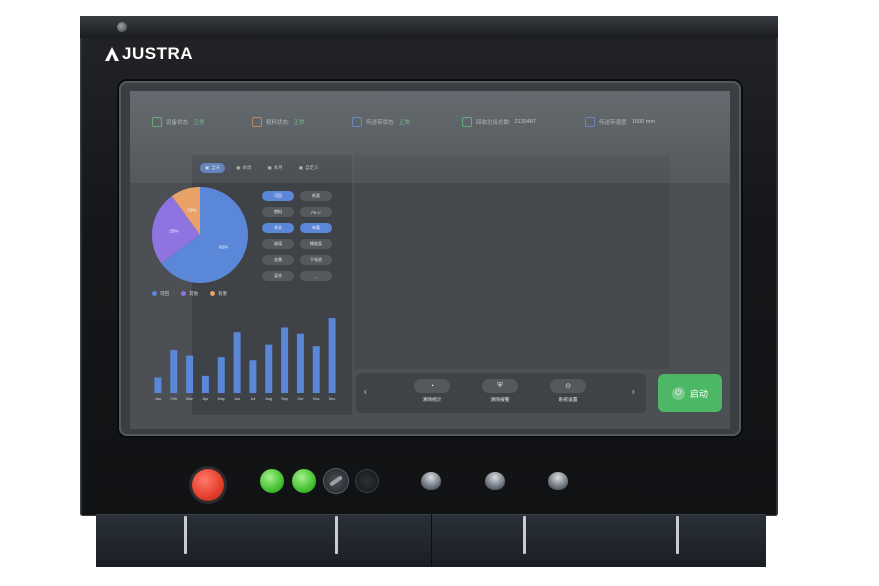 The width and height of the screenshot is (879, 586). What do you see at coordinates (300, 399) in the screenshot?
I see `x-tick-label: Oct` at bounding box center [300, 399].